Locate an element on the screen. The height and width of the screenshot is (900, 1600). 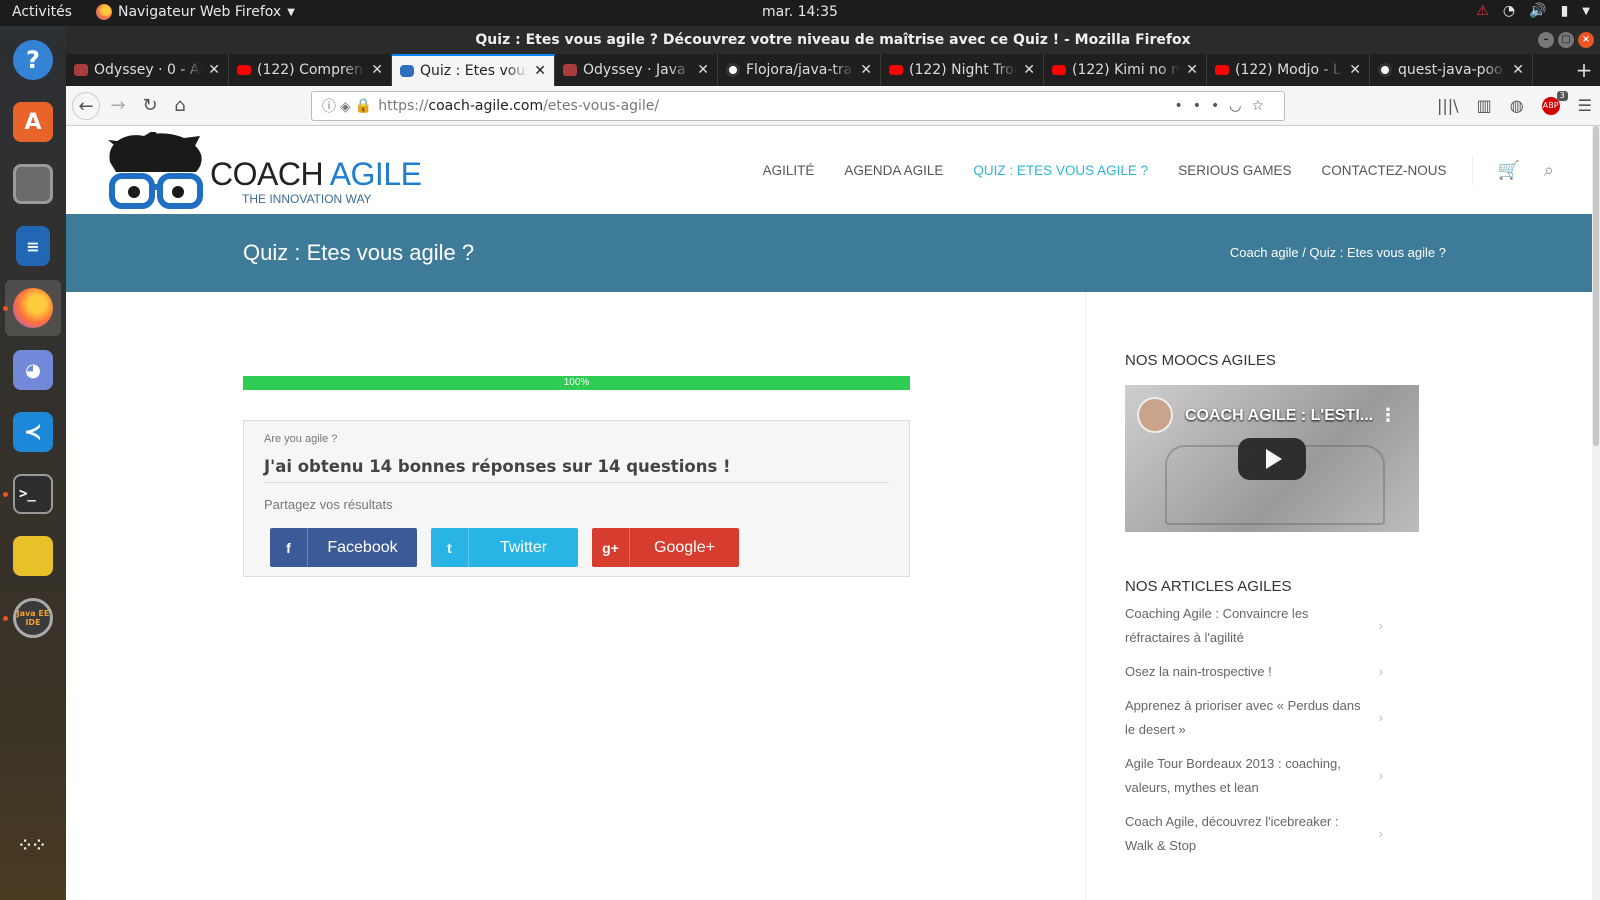
site-logo: COACH AGILE THE INNOVATION WAY is located at coordinates (263, 171).